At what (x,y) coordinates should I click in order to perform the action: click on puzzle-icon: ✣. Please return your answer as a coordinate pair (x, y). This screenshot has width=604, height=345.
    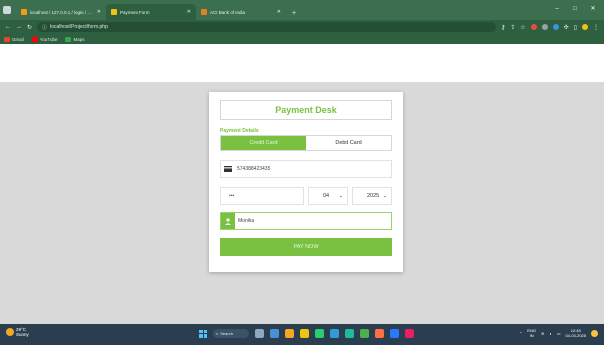
    Looking at the image, I should click on (566, 27).